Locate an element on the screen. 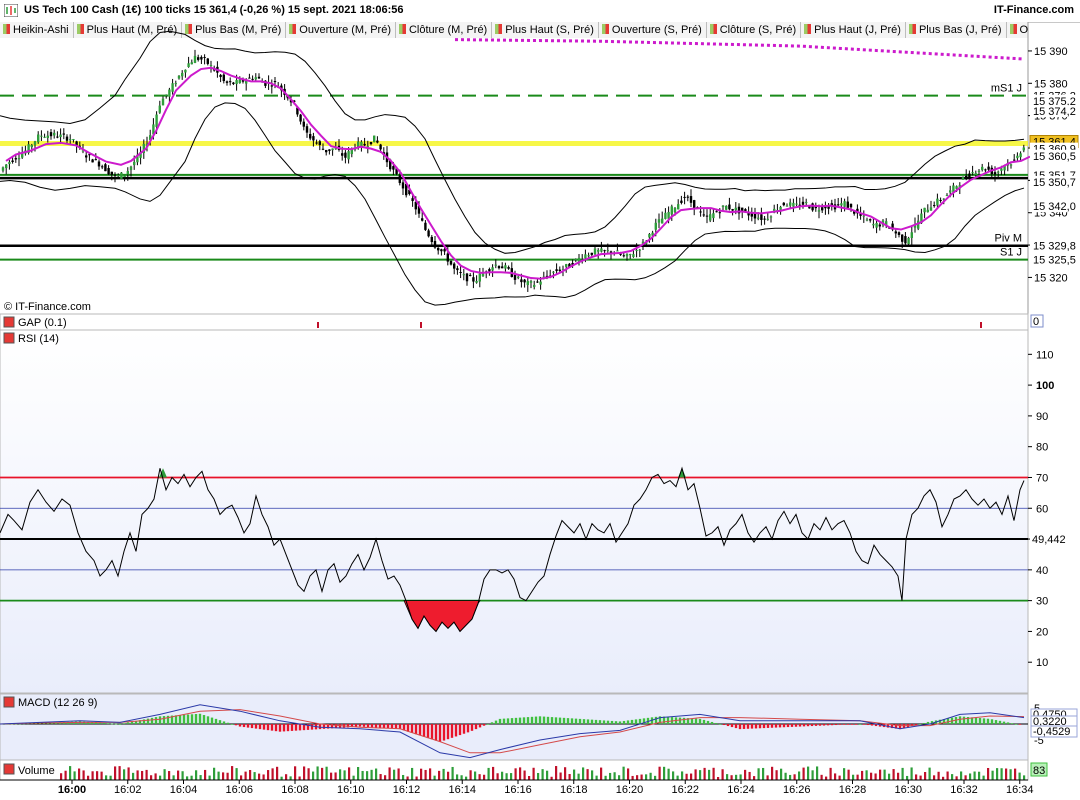 Image resolution: width=1080 pixels, height=800 pixels. x-tick-label: 16:02 is located at coordinates (128, 790).